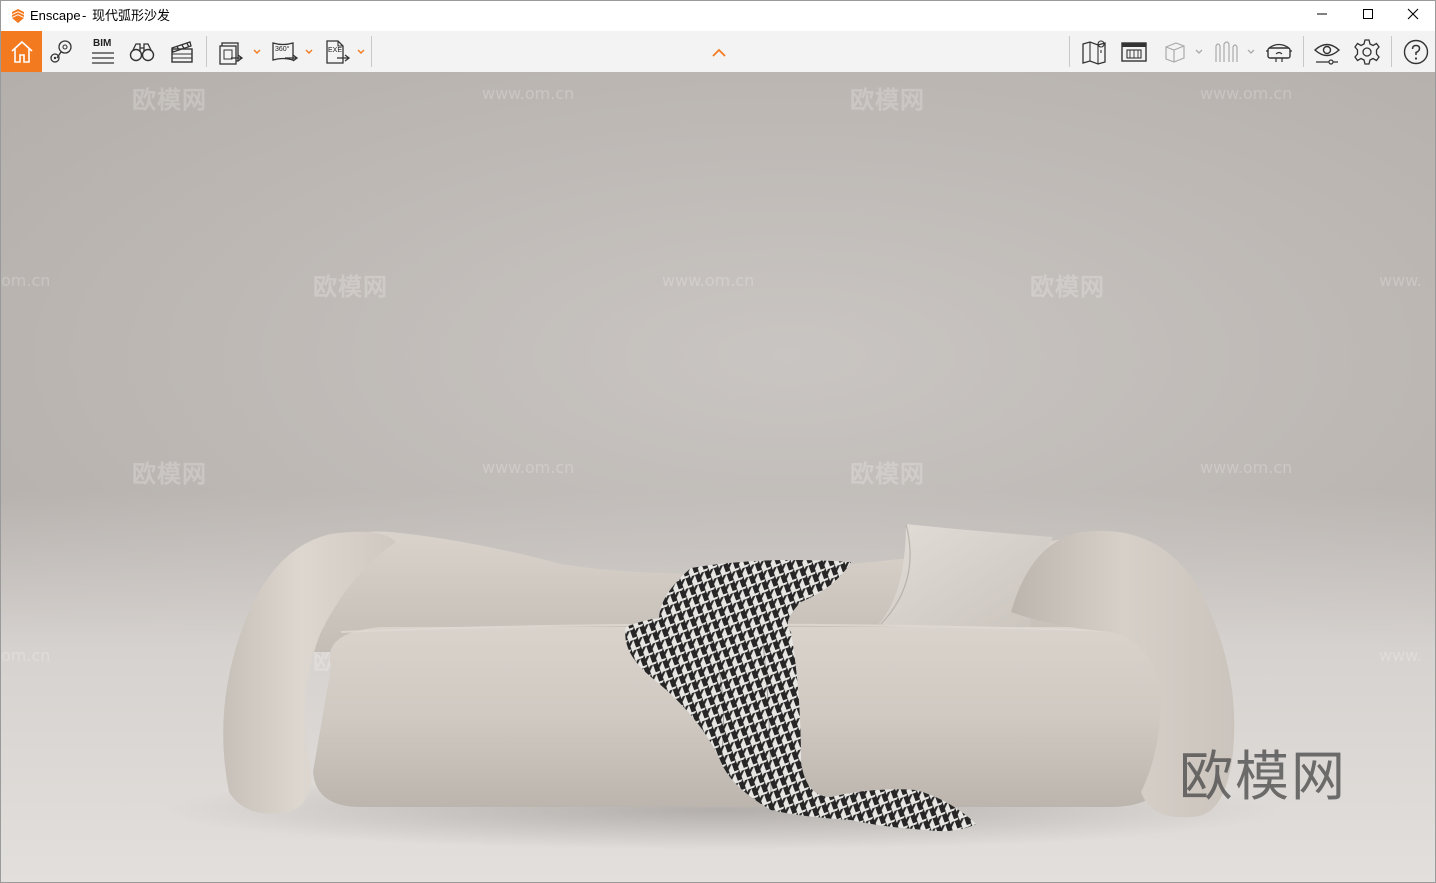 The width and height of the screenshot is (1436, 883). I want to click on exe-export-button: EXE, so click(337, 51).